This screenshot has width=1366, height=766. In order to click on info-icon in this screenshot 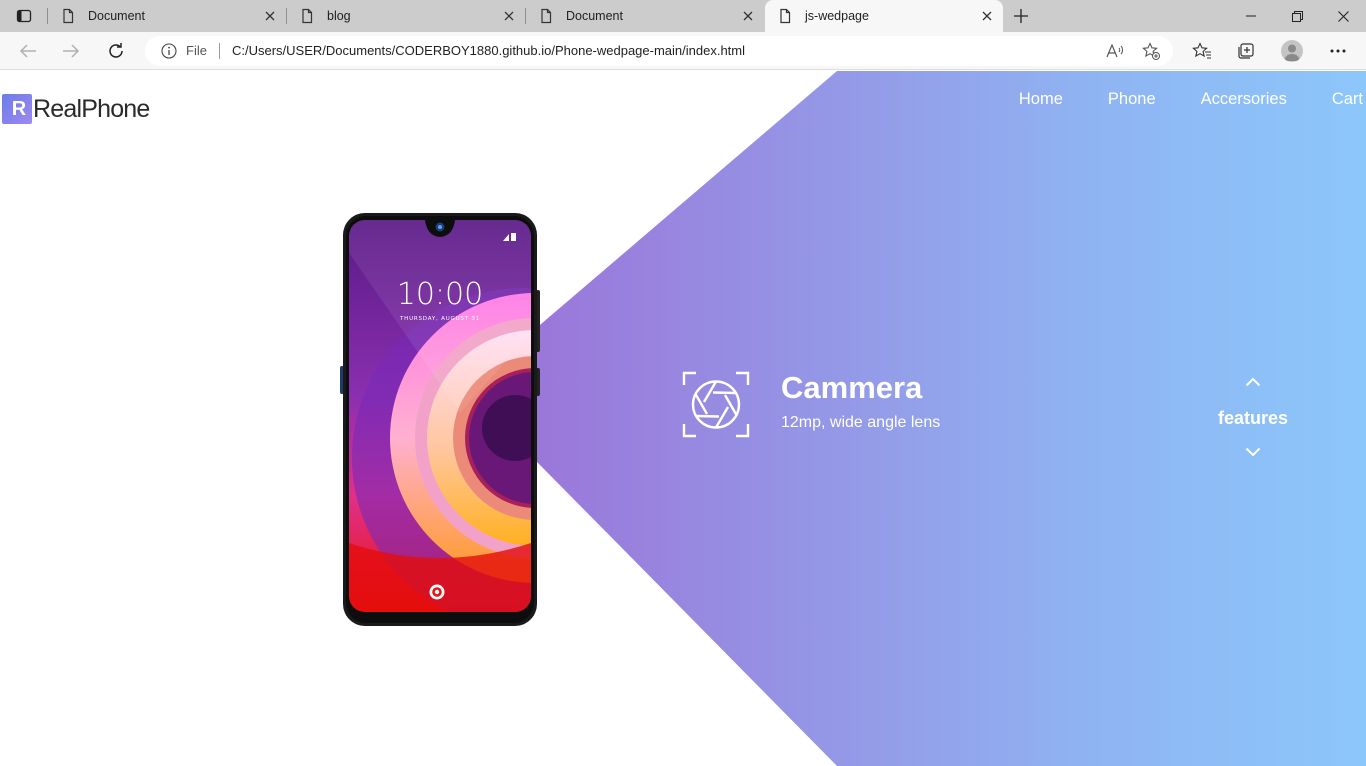, I will do `click(169, 51)`.